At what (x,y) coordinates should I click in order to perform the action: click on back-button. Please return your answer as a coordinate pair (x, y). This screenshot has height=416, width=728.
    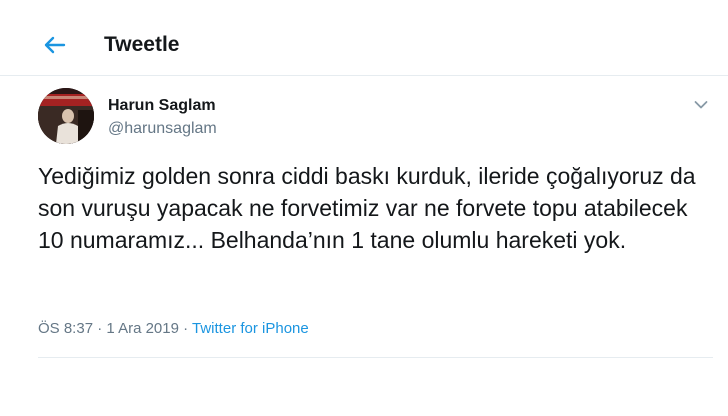
    Looking at the image, I should click on (55, 45).